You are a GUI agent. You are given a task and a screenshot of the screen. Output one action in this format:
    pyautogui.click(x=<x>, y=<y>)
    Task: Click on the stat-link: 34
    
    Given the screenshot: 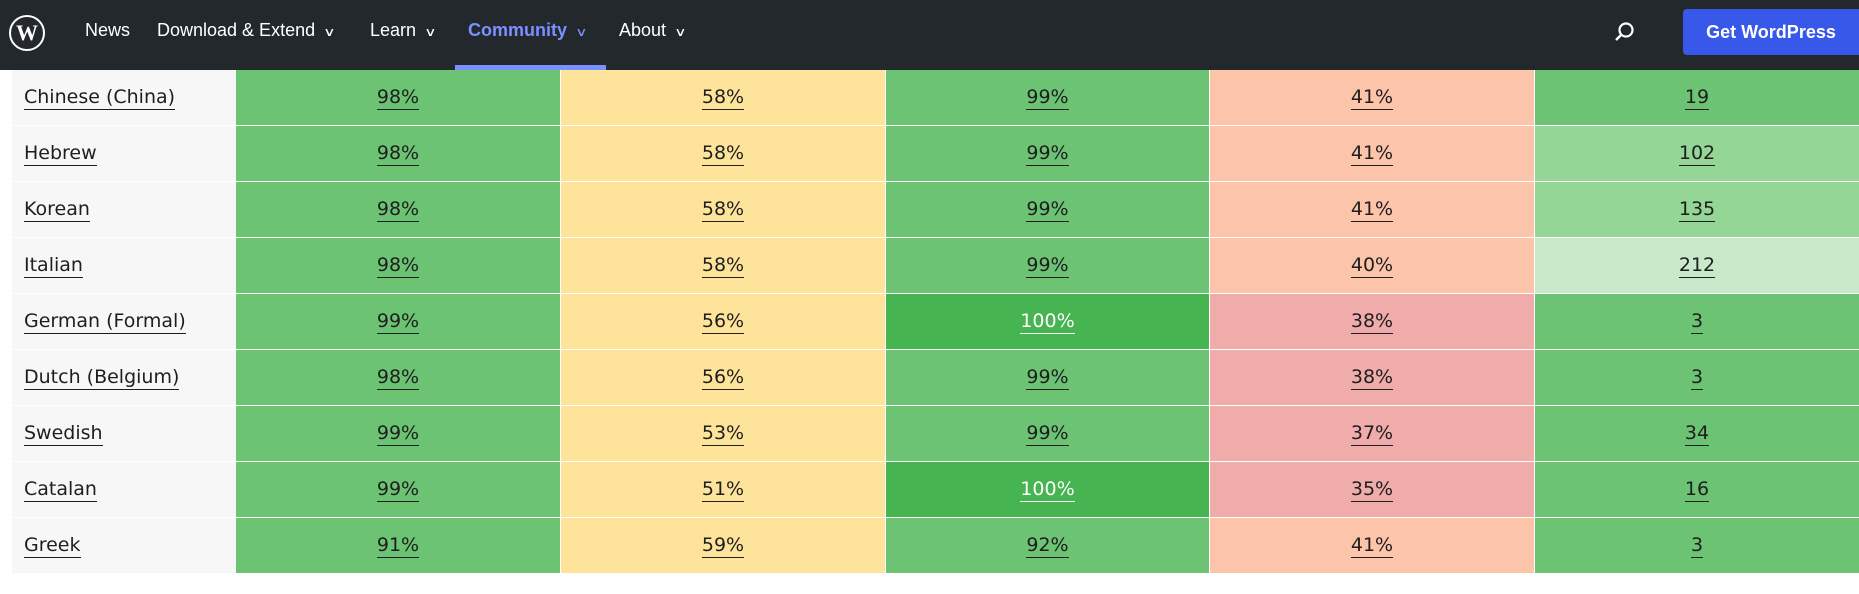 What is the action you would take?
    pyautogui.click(x=1697, y=433)
    